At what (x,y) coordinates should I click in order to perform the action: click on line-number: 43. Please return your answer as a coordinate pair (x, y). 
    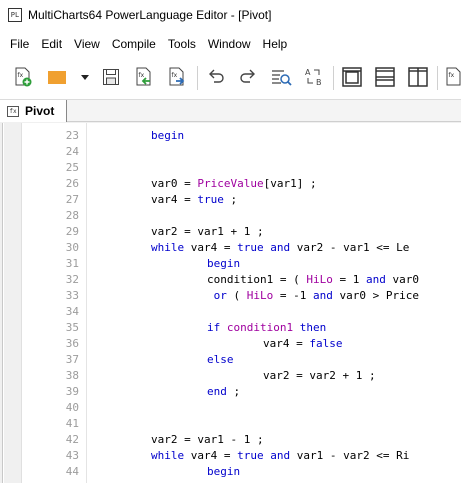
    Looking at the image, I should click on (72, 455).